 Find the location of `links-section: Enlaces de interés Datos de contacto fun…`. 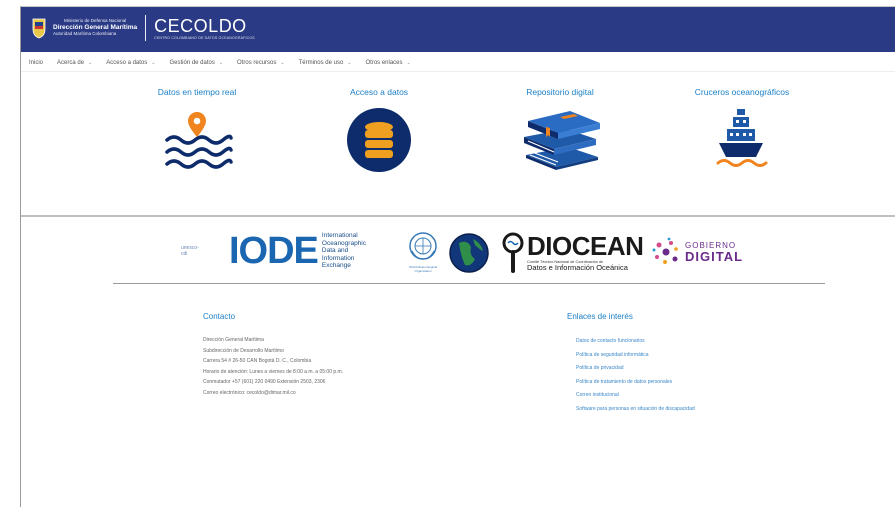

links-section: Enlaces de interés Datos de contacto fun… is located at coordinates (631, 364).